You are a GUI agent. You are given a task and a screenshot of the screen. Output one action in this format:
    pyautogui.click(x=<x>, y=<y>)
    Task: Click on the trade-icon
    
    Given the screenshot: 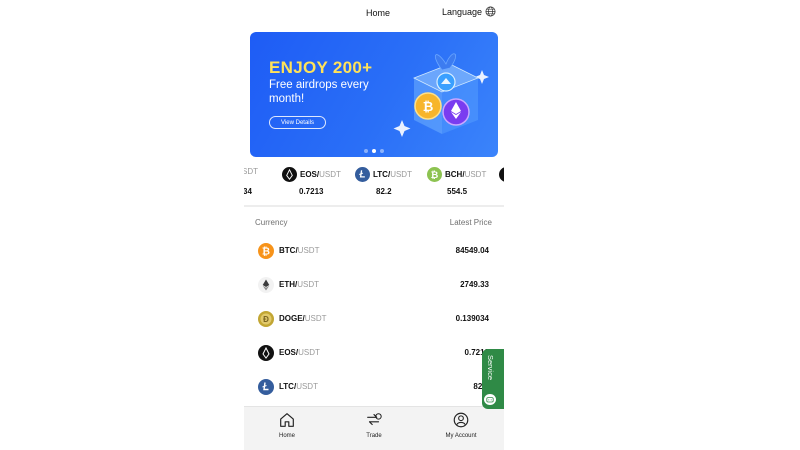 What is the action you would take?
    pyautogui.click(x=374, y=419)
    